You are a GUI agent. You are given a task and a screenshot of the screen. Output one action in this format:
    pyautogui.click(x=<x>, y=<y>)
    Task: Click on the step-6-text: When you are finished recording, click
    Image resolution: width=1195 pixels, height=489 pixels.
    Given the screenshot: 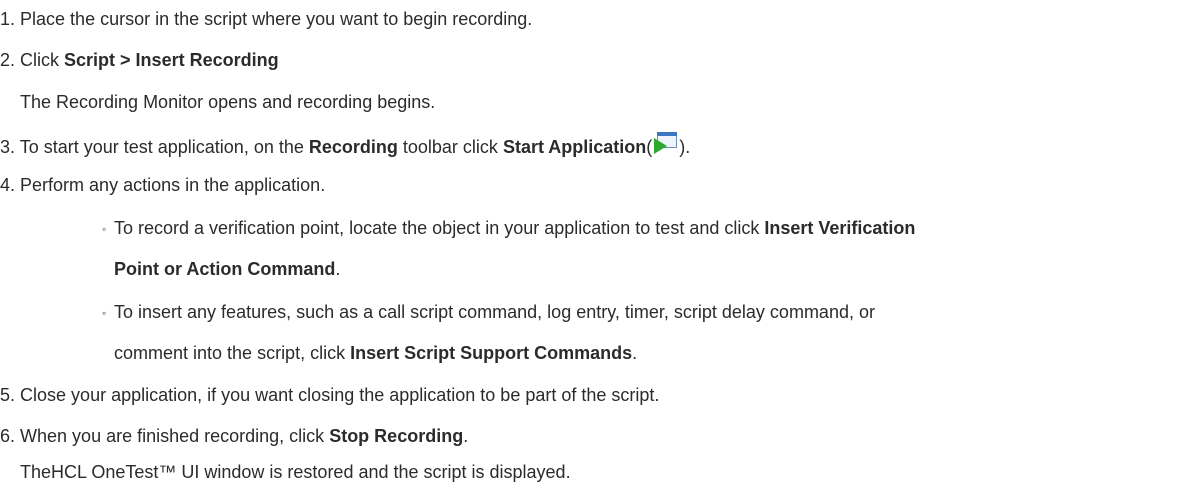 What is the action you would take?
    pyautogui.click(x=175, y=436)
    